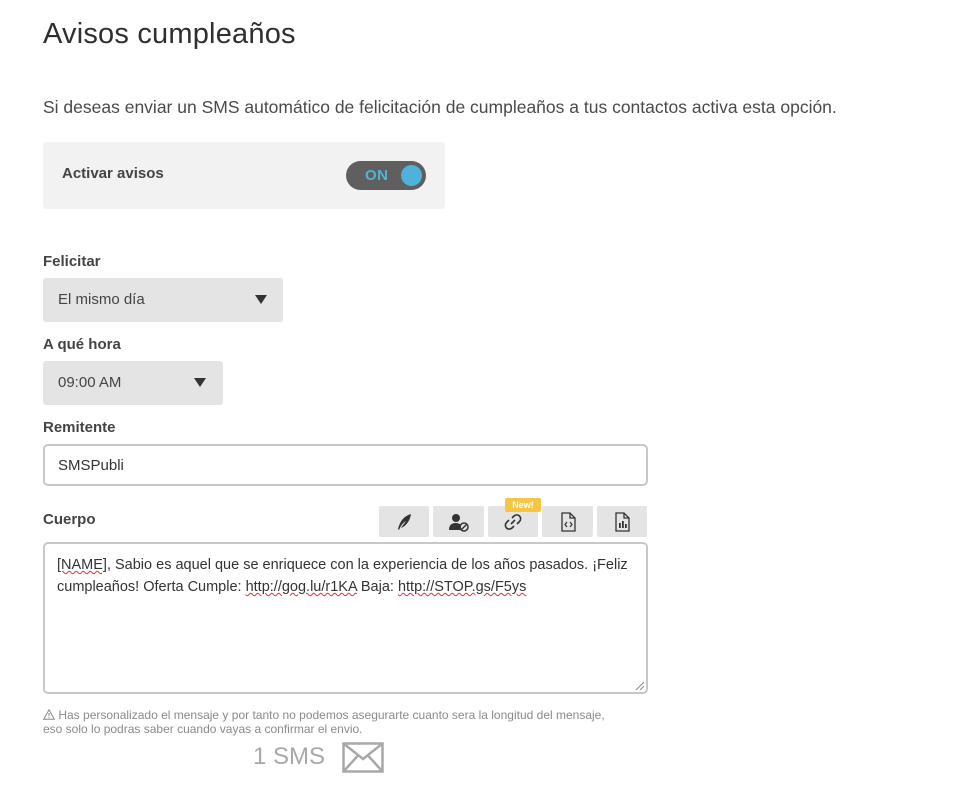 The width and height of the screenshot is (977, 809). What do you see at coordinates (345, 465) in the screenshot?
I see `remitente-input` at bounding box center [345, 465].